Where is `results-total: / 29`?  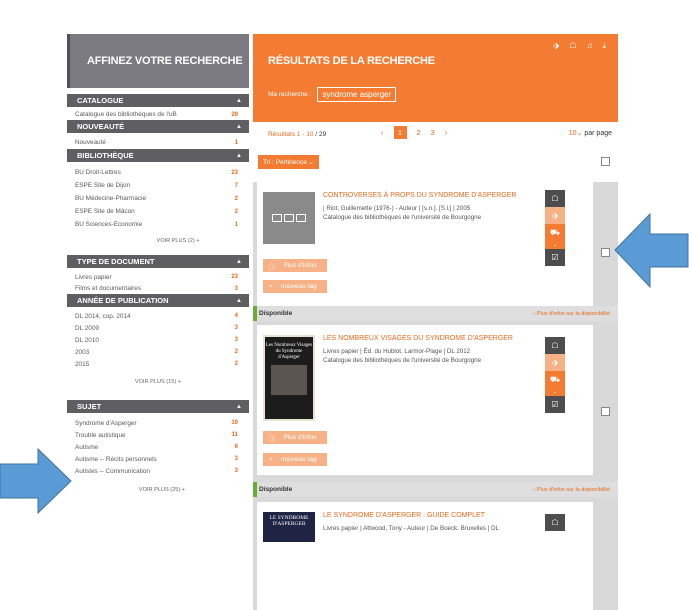 results-total: / 29 is located at coordinates (320, 134).